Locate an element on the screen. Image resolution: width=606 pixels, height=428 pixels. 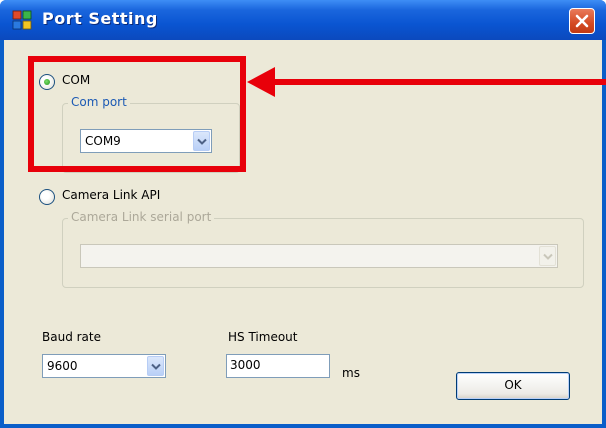
ok-button-label: OK is located at coordinates (513, 385).